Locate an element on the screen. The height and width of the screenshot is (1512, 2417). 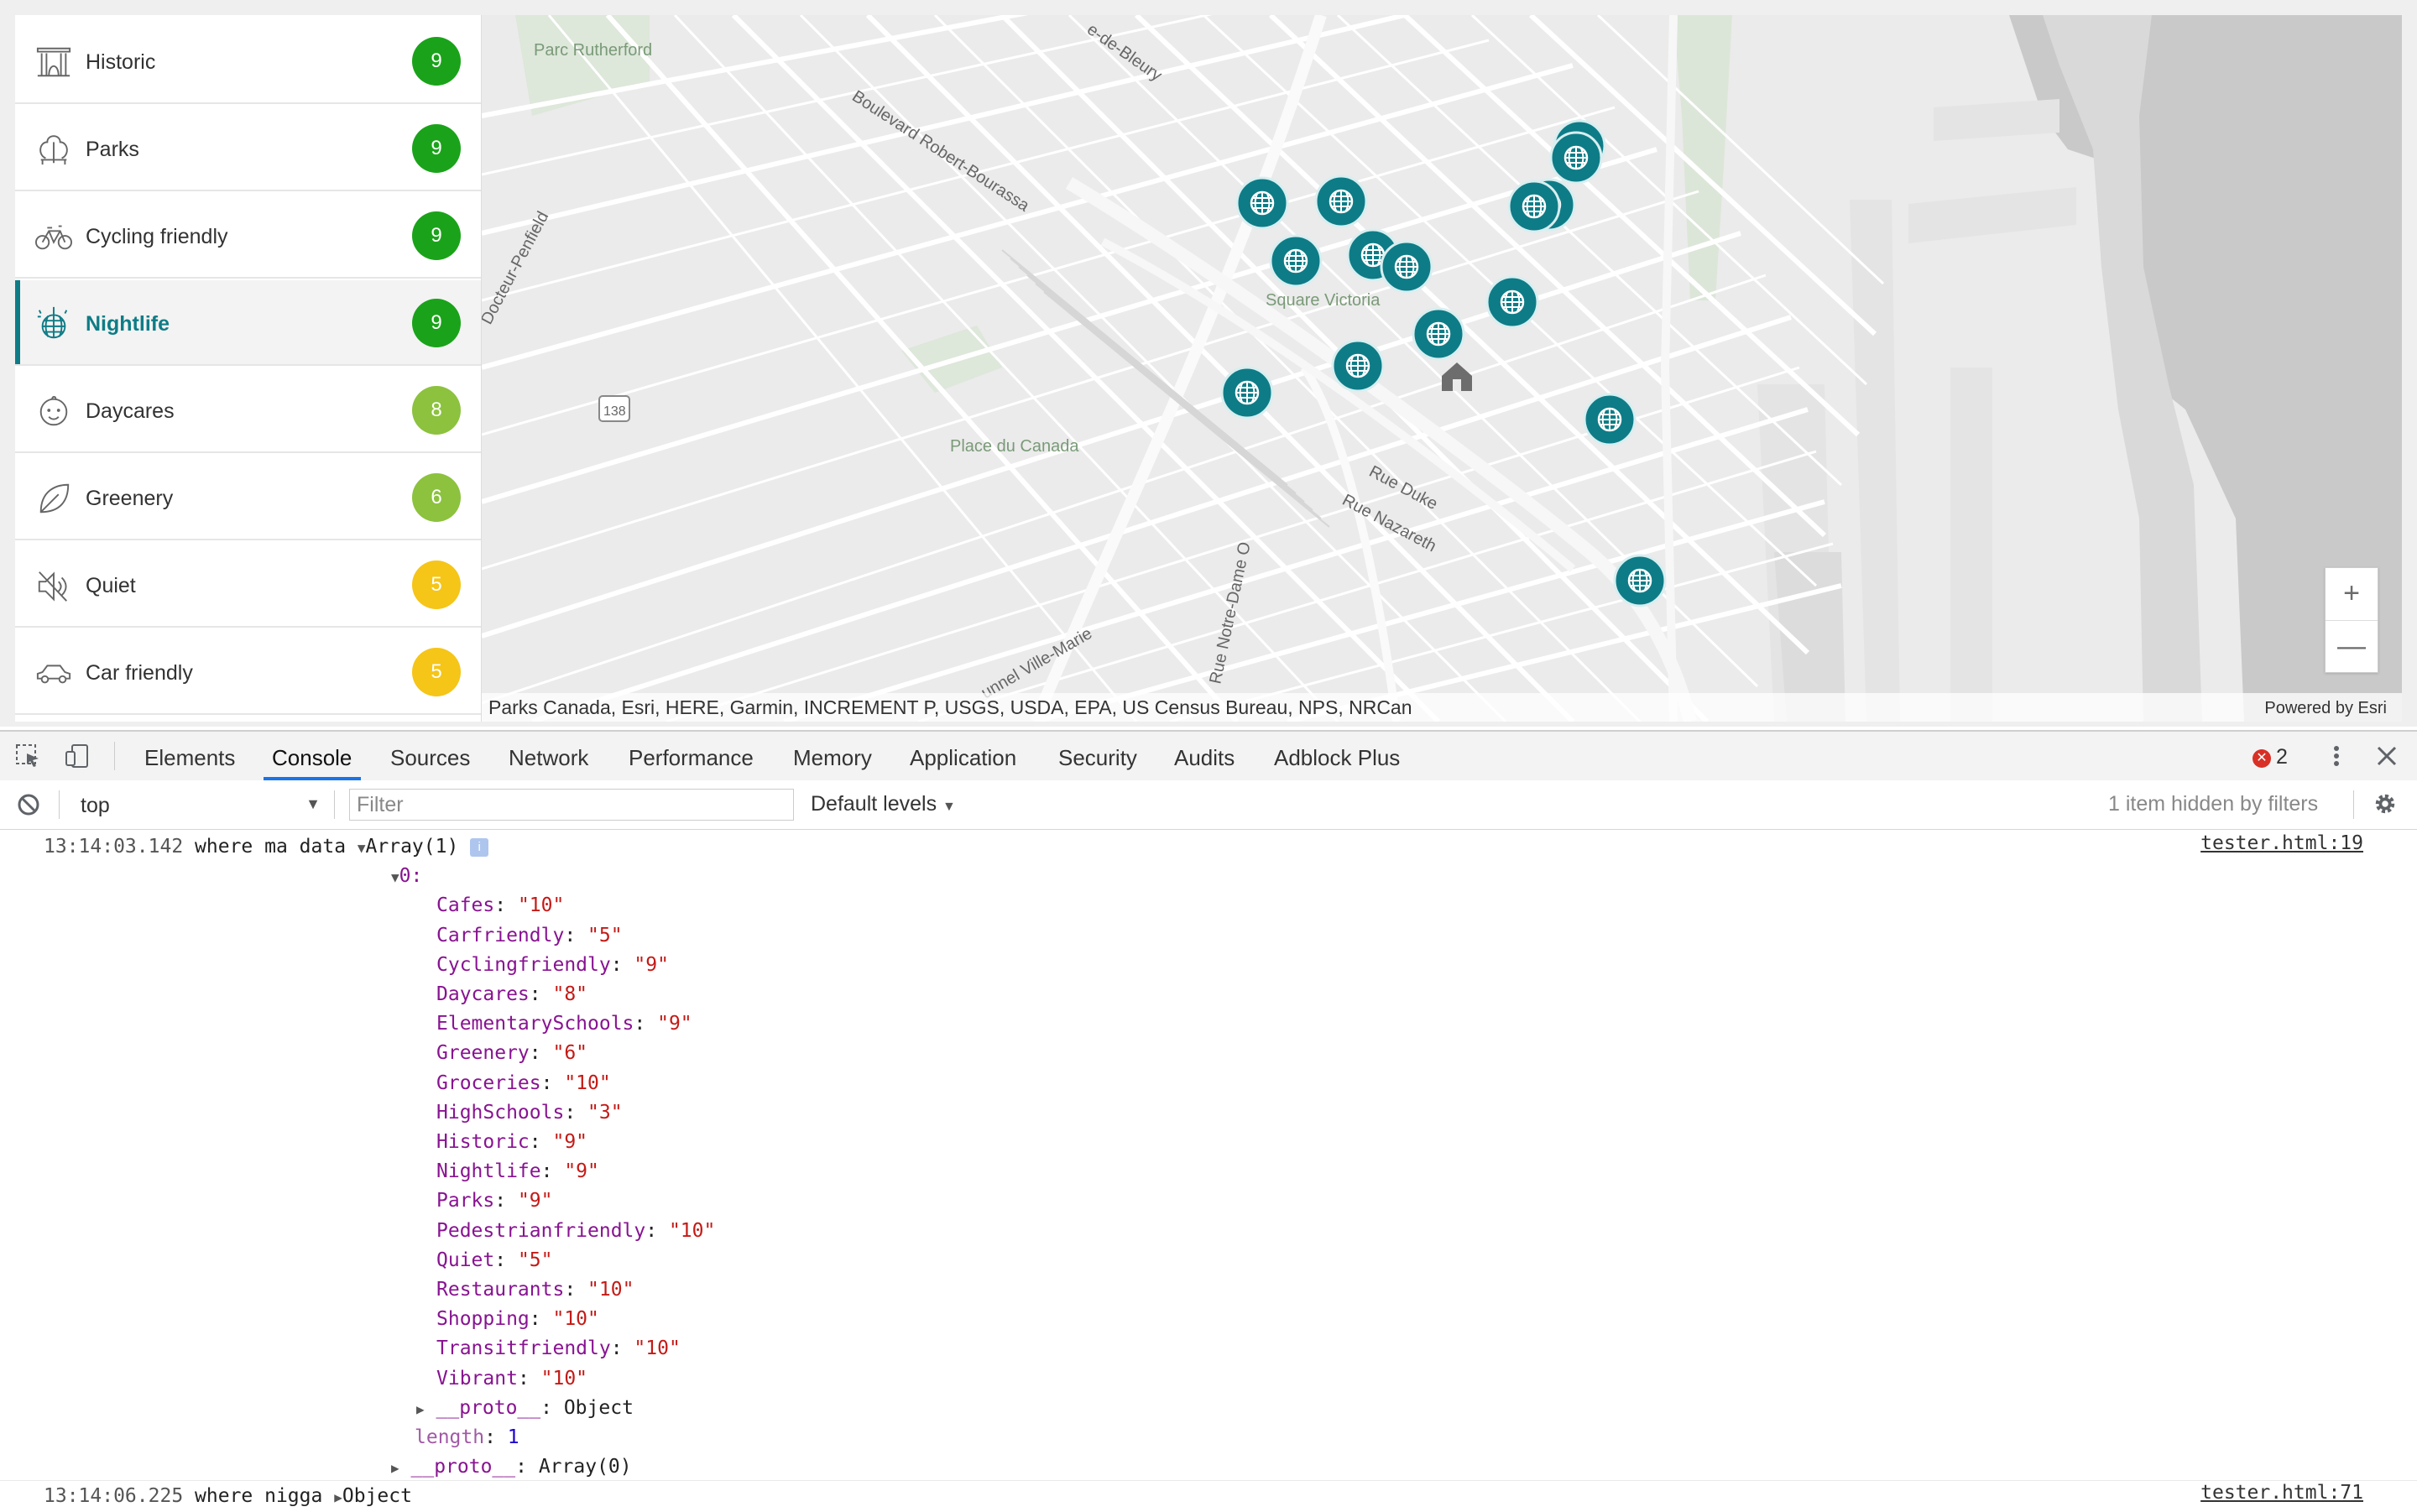
device-toolbar-icon is located at coordinates (77, 756).